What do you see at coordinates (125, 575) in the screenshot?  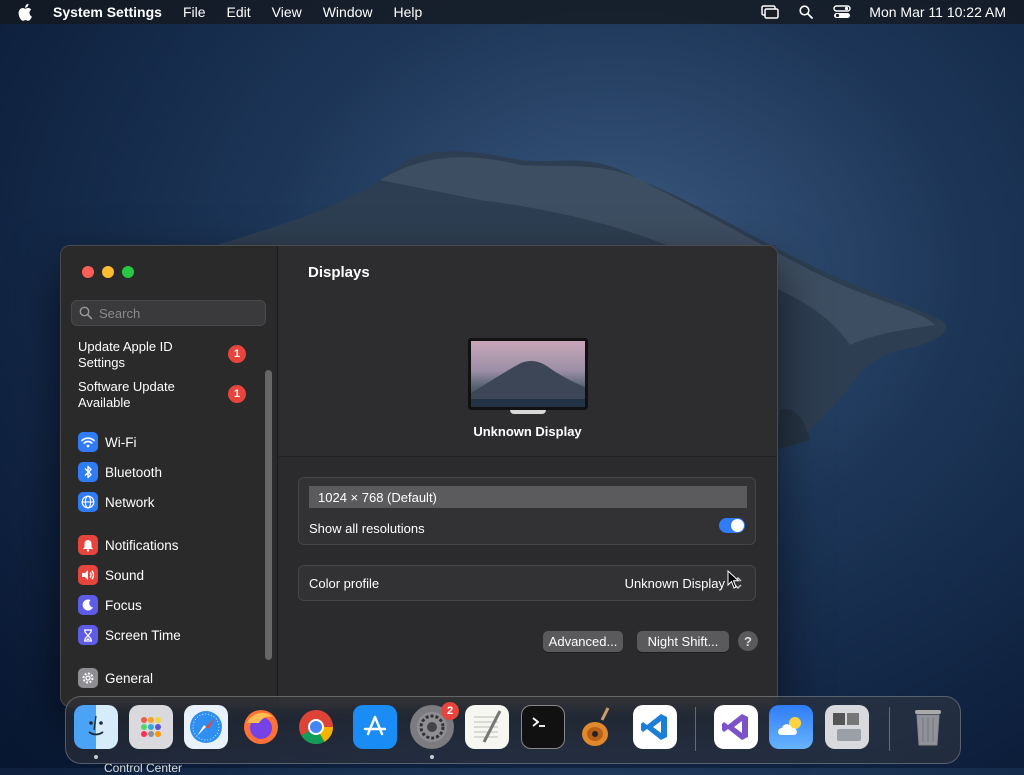 I see `sidebar-item-label: Sound` at bounding box center [125, 575].